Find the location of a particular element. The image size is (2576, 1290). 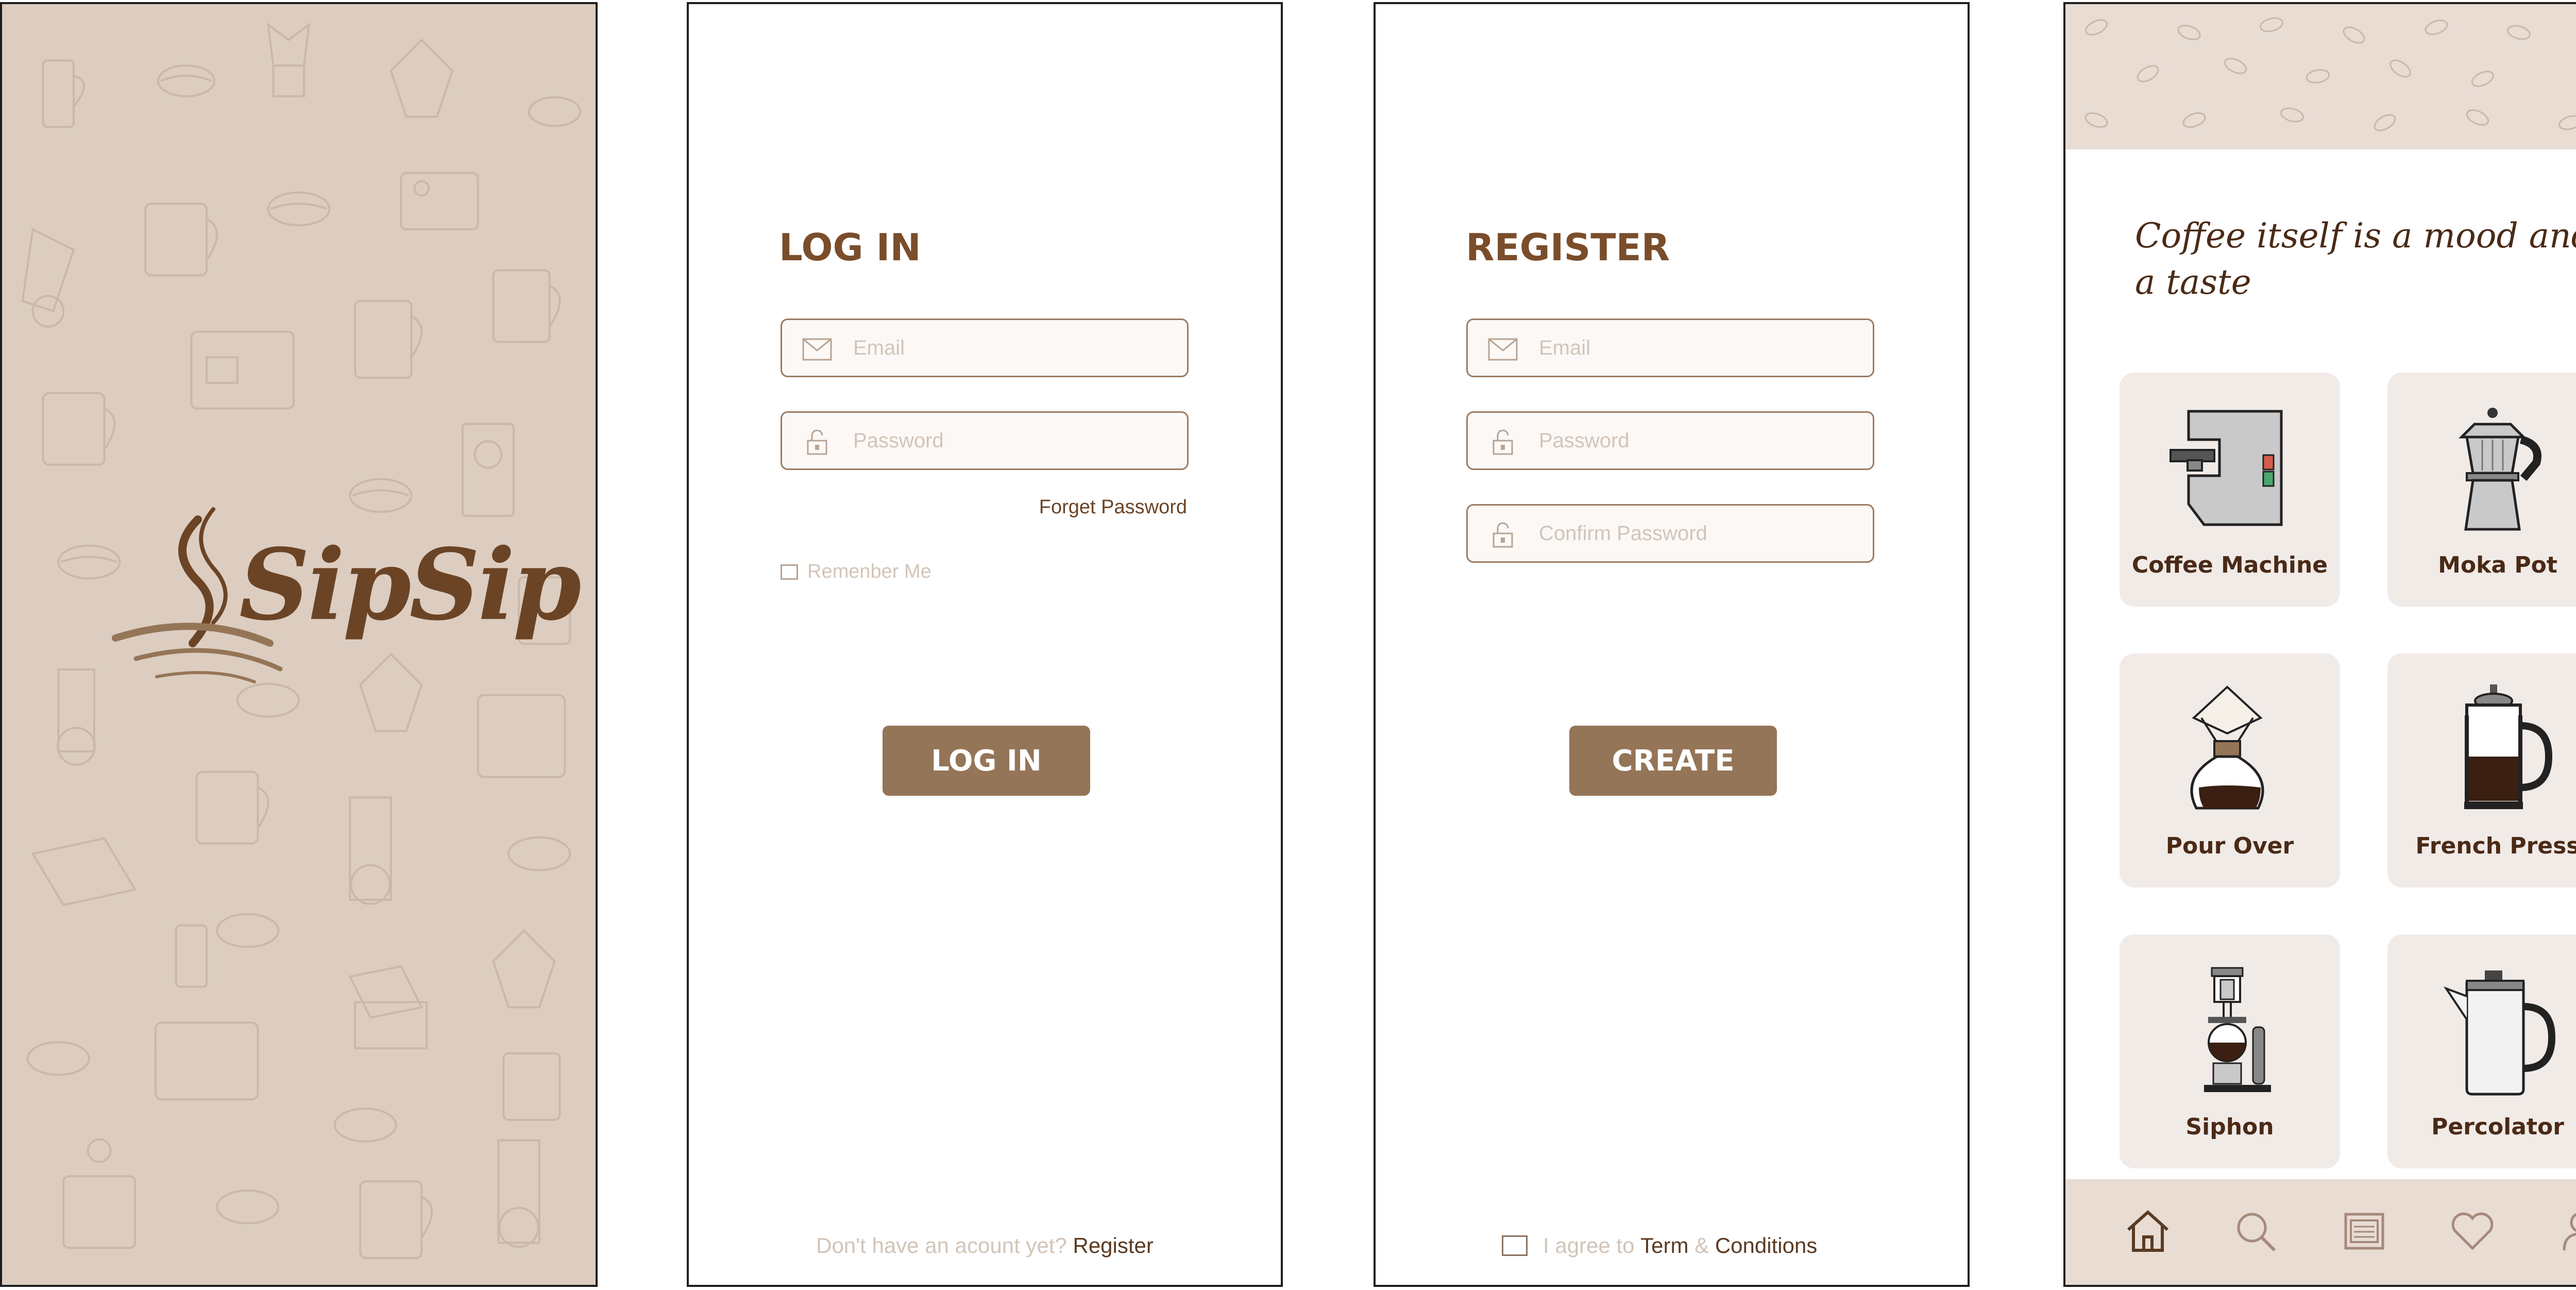

category-card-siphon: Siphon is located at coordinates (2230, 1051).